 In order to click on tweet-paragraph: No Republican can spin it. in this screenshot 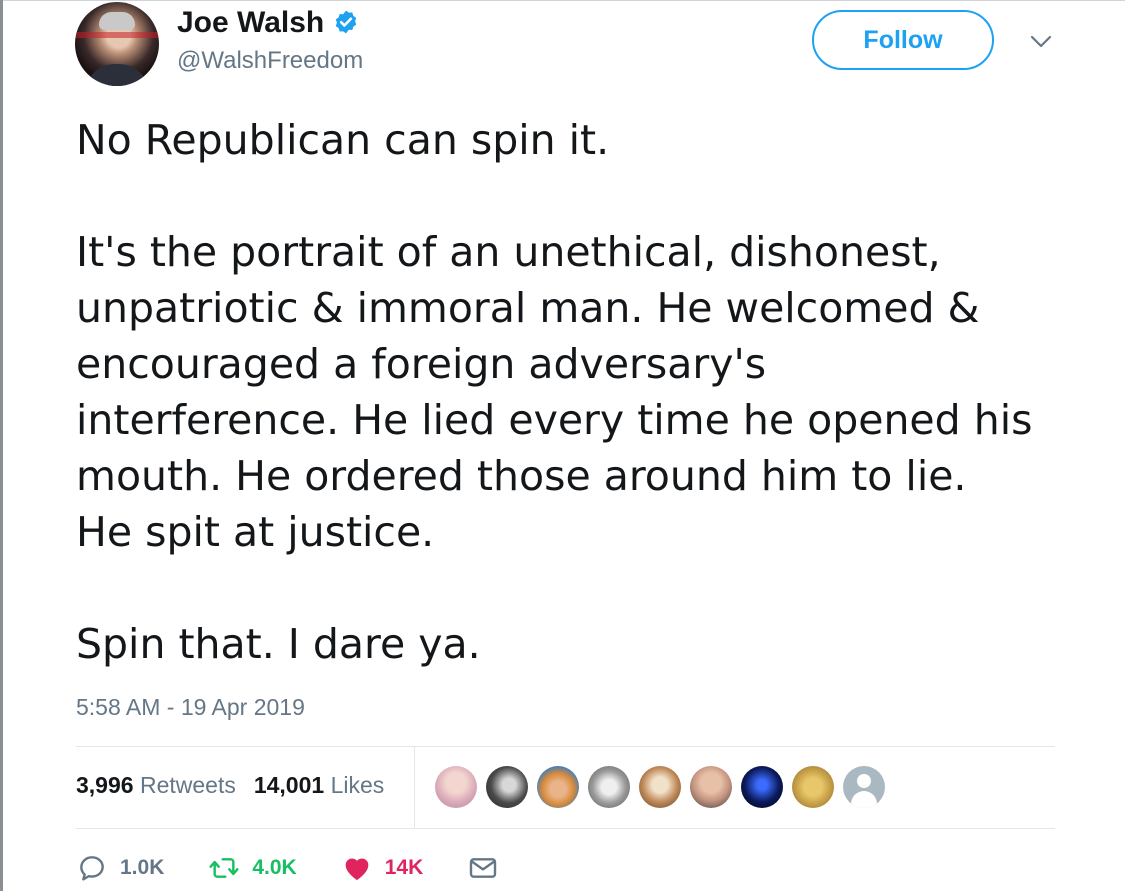, I will do `click(343, 140)`.